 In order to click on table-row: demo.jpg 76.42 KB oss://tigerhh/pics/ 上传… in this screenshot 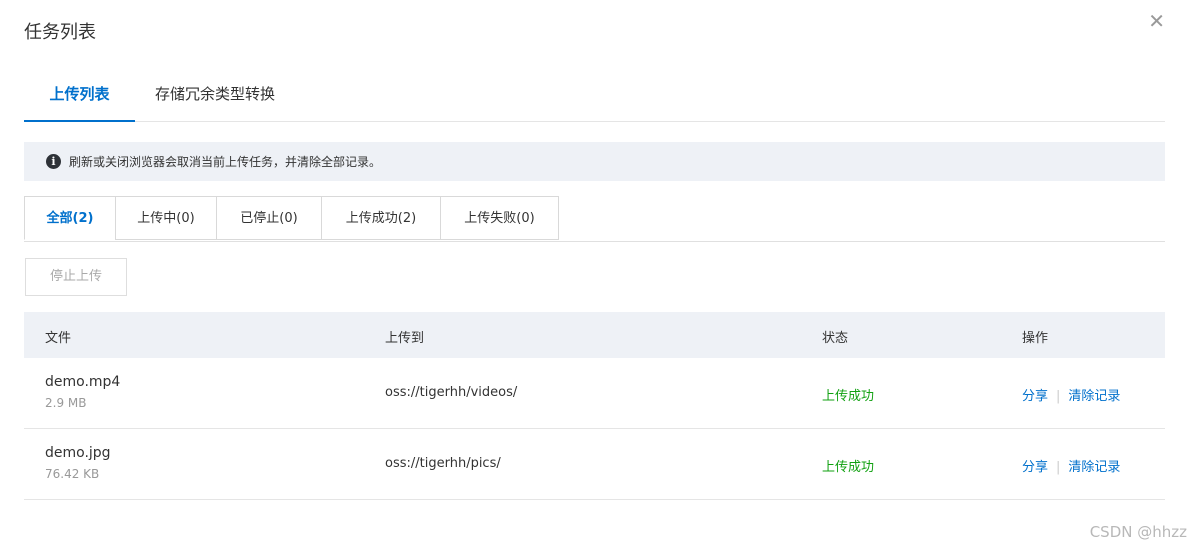, I will do `click(594, 464)`.